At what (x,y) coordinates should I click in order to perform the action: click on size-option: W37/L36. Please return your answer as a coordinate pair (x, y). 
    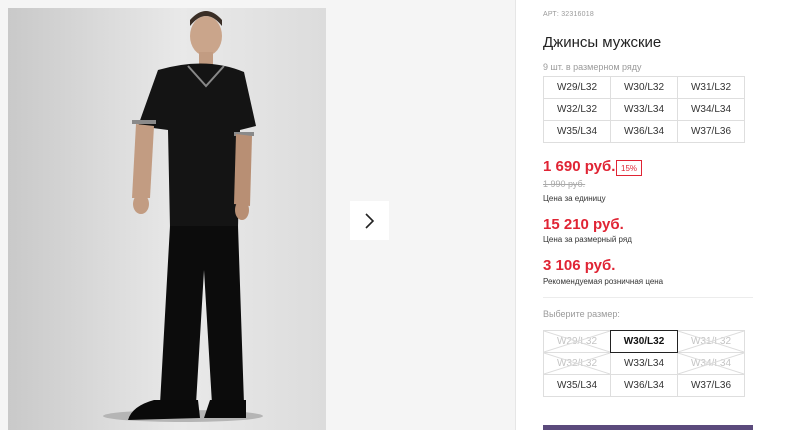
    Looking at the image, I should click on (711, 385).